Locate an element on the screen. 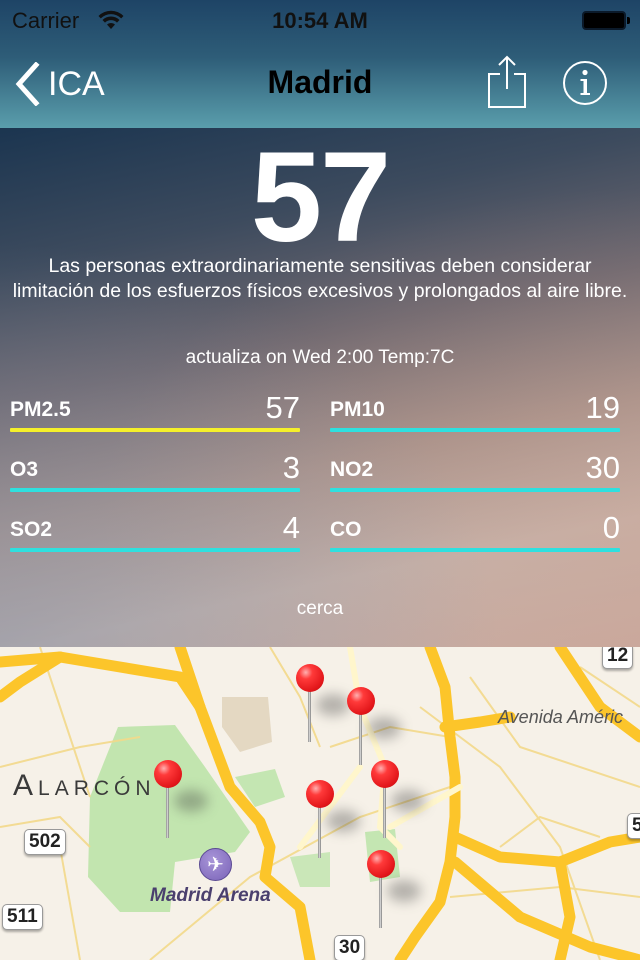 The image size is (640, 960). road-shield: 5 is located at coordinates (633, 826).